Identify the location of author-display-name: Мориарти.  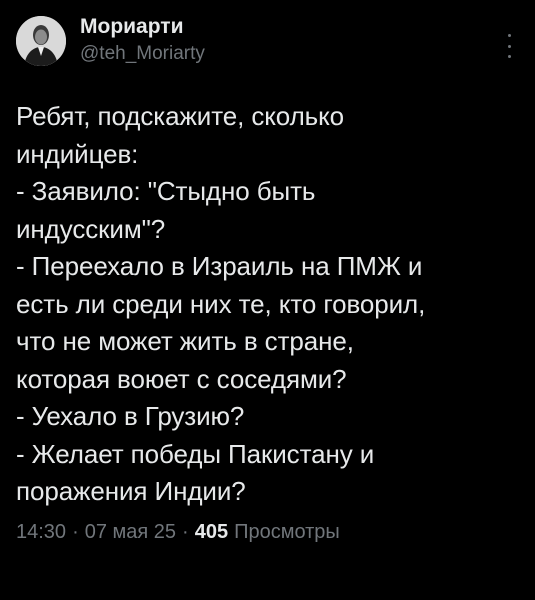
(142, 27).